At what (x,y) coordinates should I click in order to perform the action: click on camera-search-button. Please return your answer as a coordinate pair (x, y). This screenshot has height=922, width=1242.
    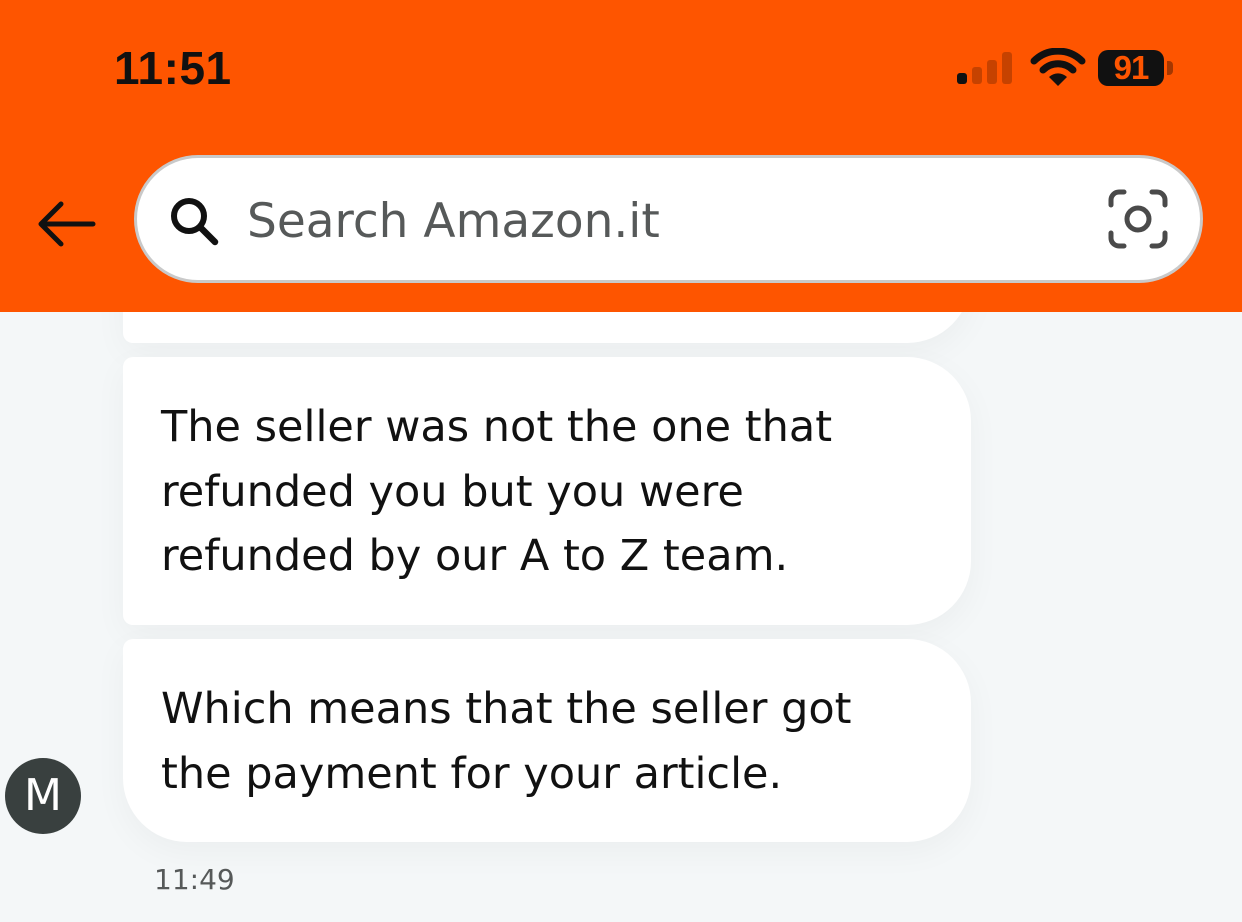
    Looking at the image, I should click on (1138, 219).